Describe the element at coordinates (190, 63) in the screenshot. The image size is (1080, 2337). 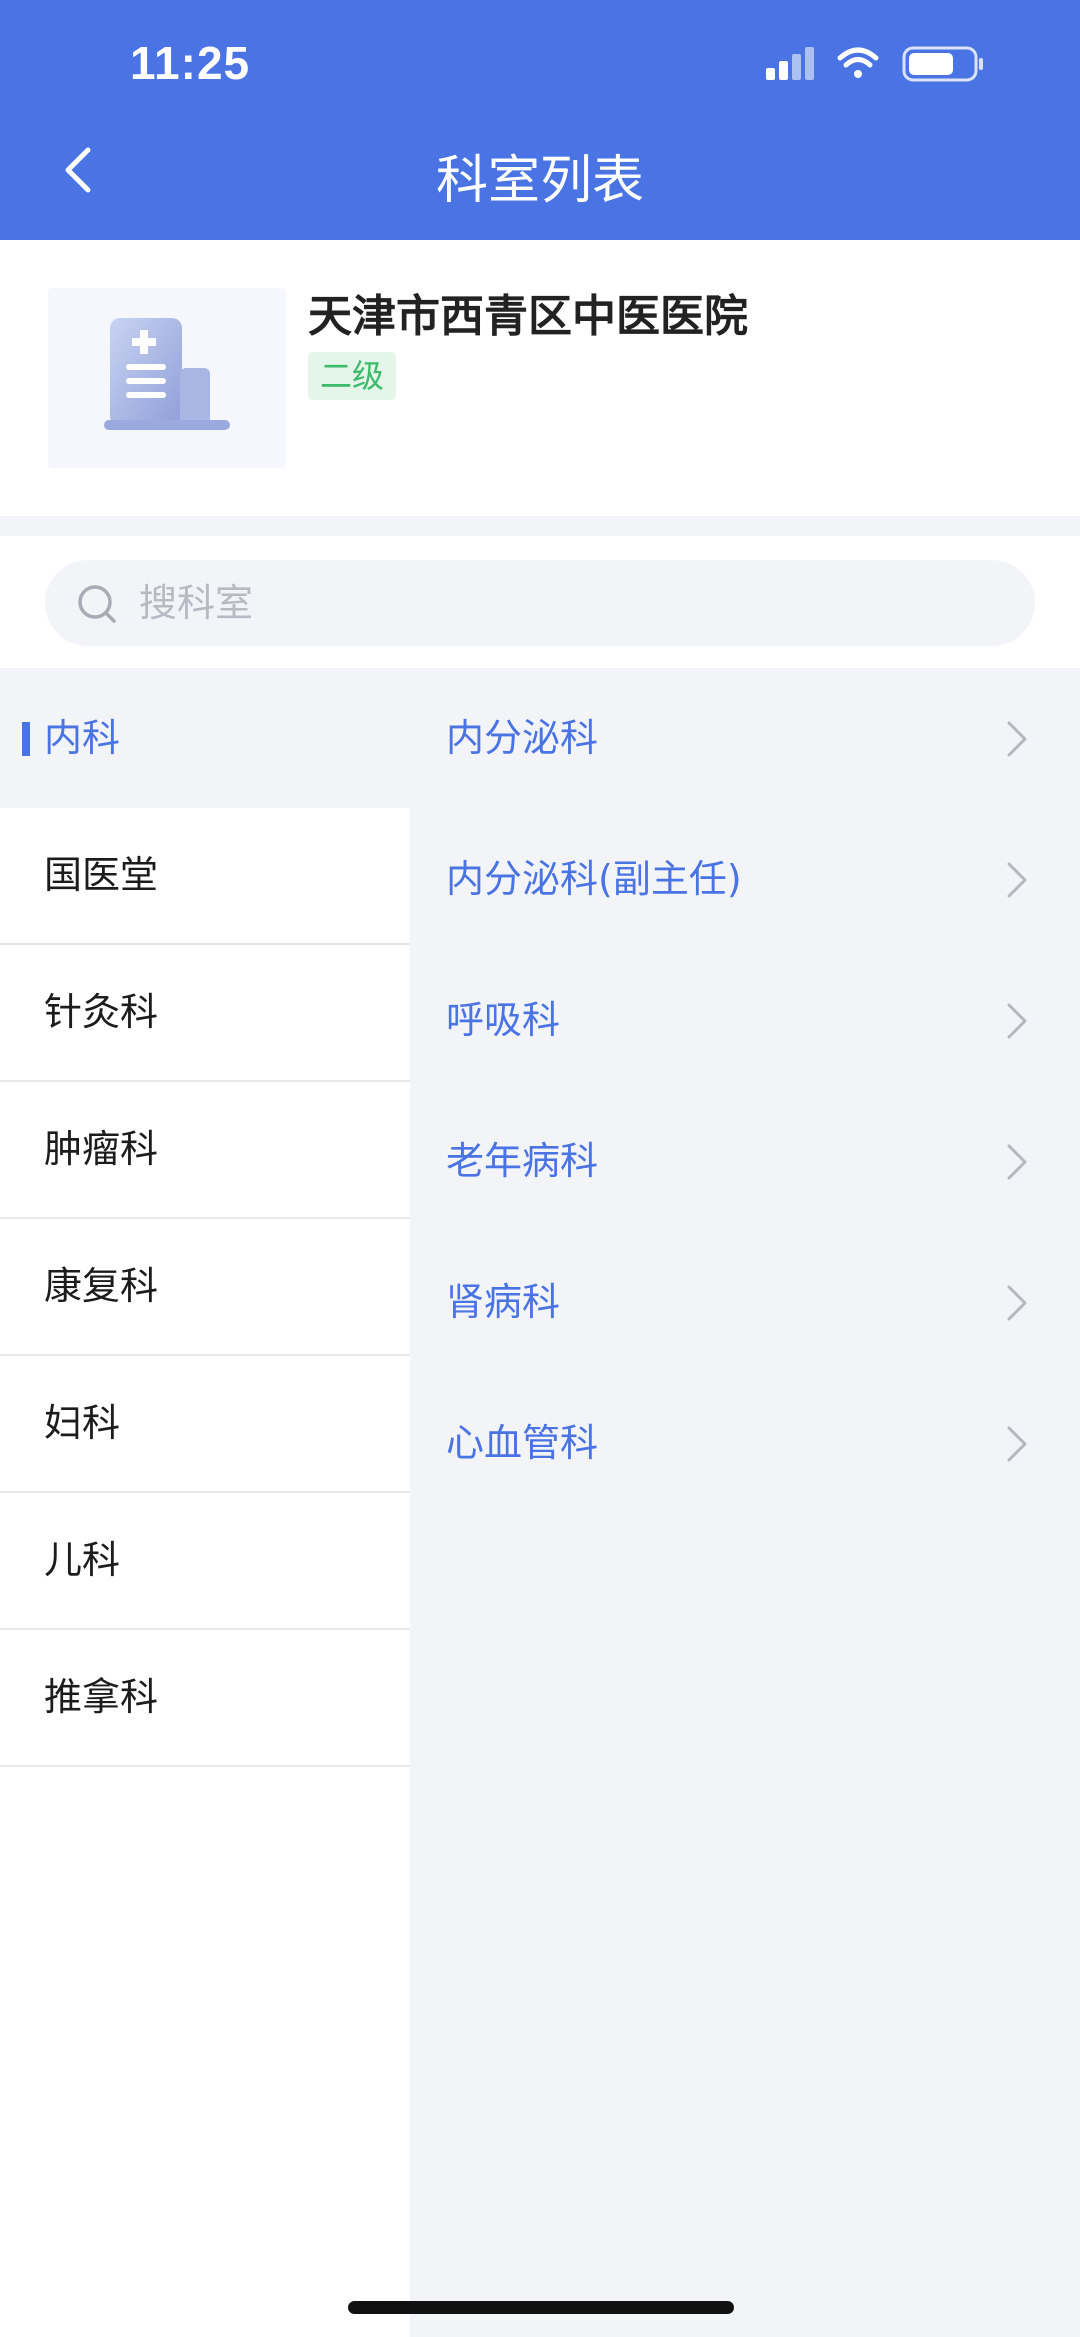
I see `status-time: 11:25` at that location.